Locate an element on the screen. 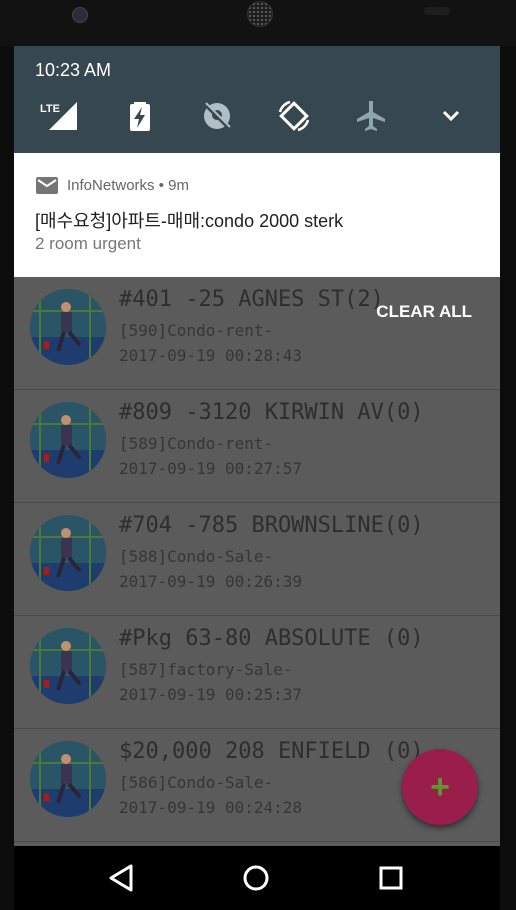 This screenshot has width=516, height=910. listing-timestamp: 2017-09-19 00:28:43 is located at coordinates (211, 355).